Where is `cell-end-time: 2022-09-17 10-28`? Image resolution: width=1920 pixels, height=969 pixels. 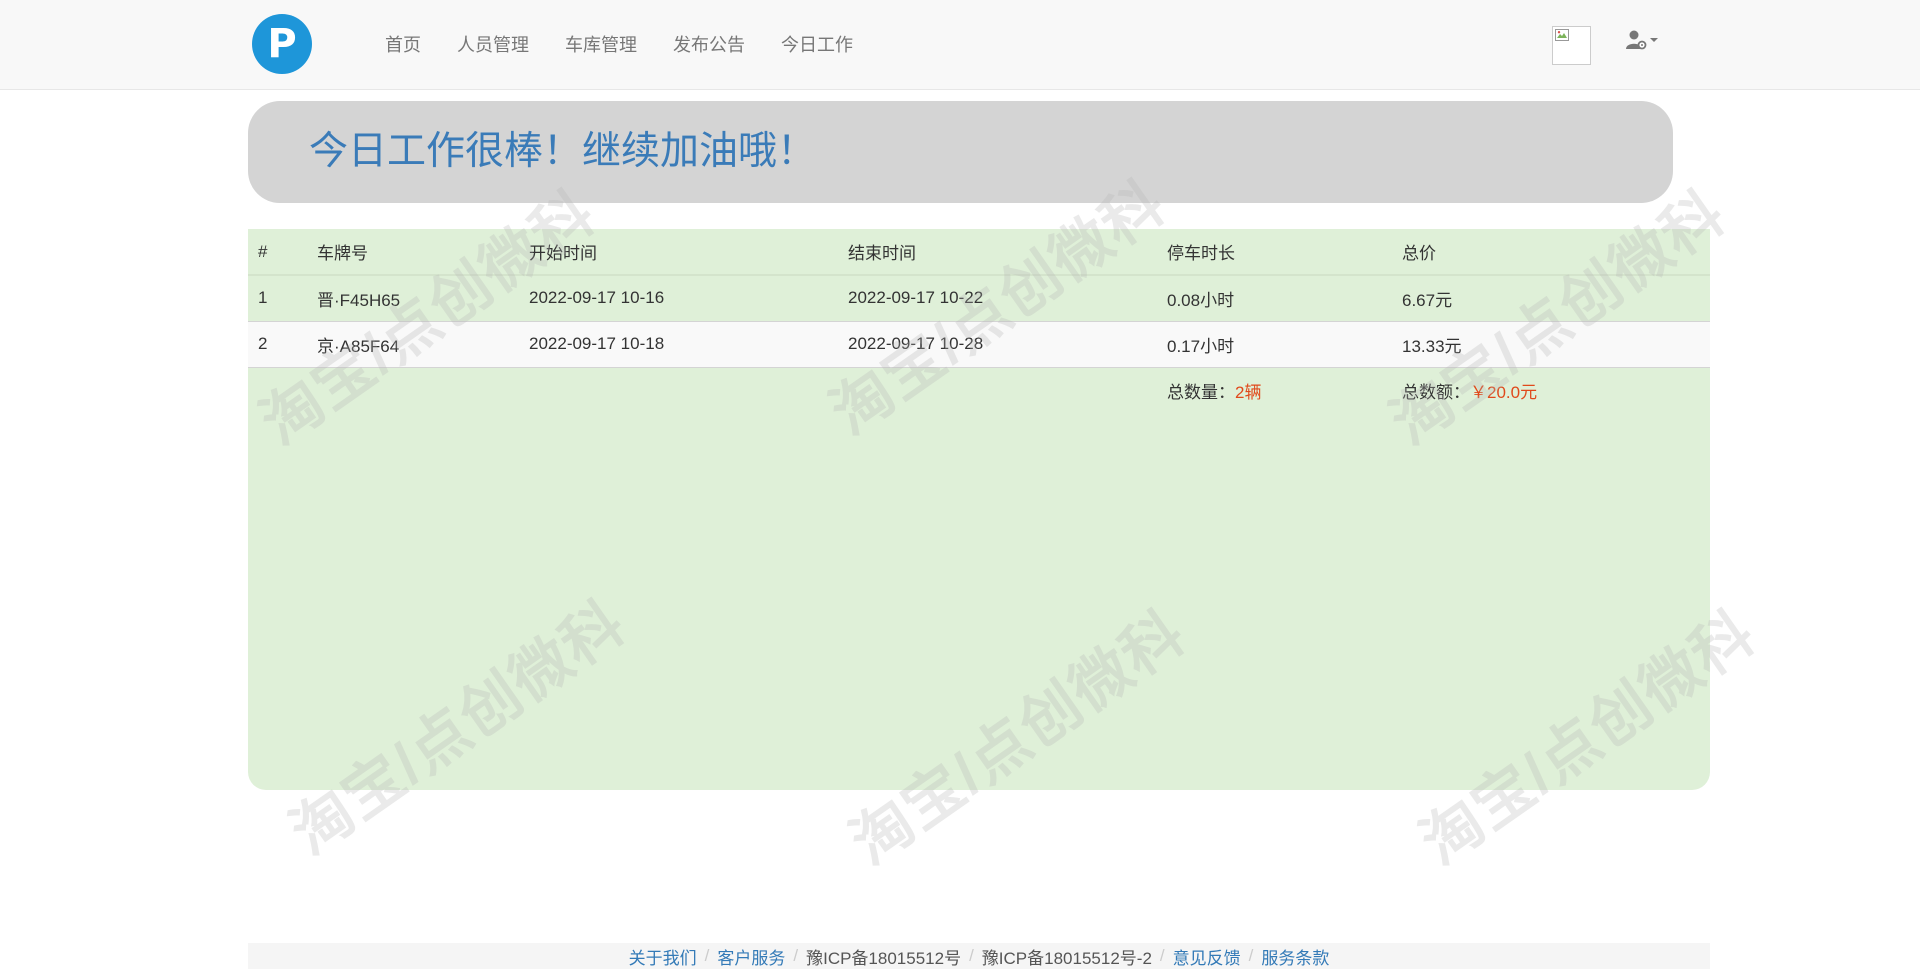
cell-end-time: 2022-09-17 10-28 is located at coordinates (997, 343).